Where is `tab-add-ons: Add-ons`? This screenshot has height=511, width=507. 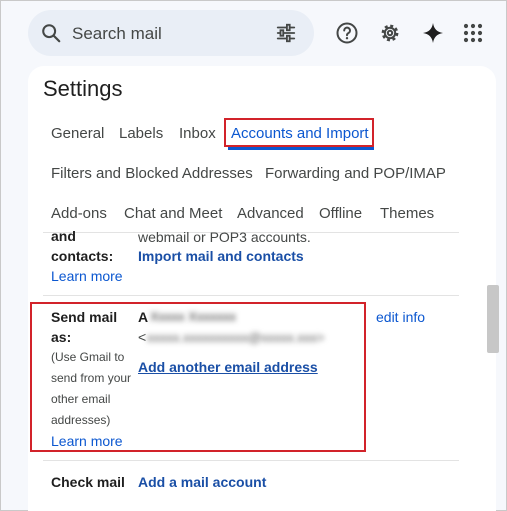
tab-add-ons: Add-ons is located at coordinates (79, 213).